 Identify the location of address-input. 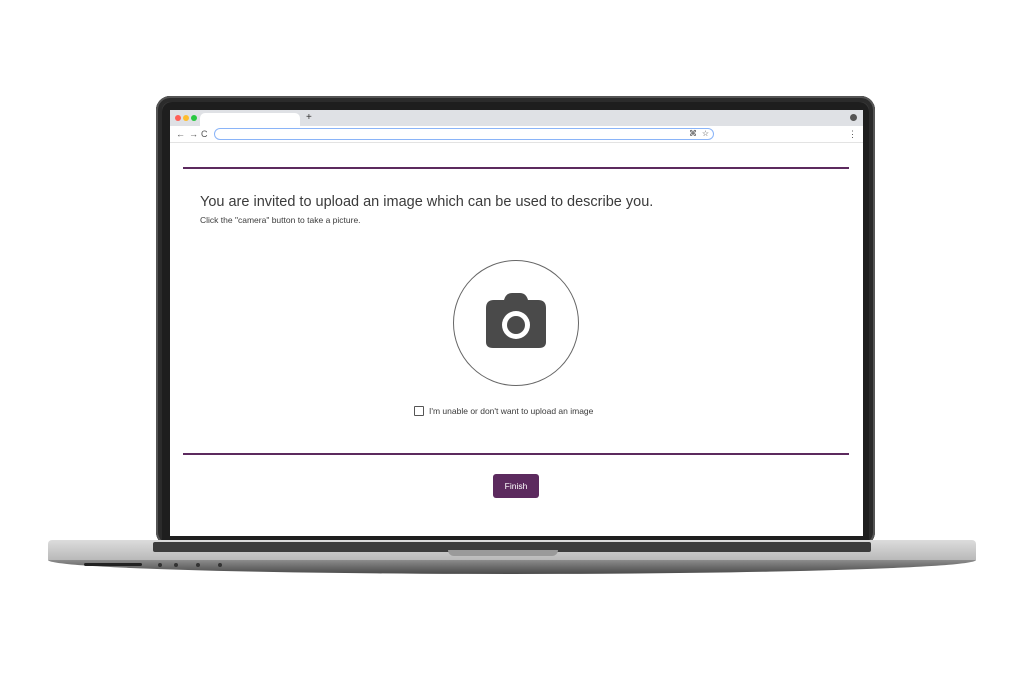
(451, 134).